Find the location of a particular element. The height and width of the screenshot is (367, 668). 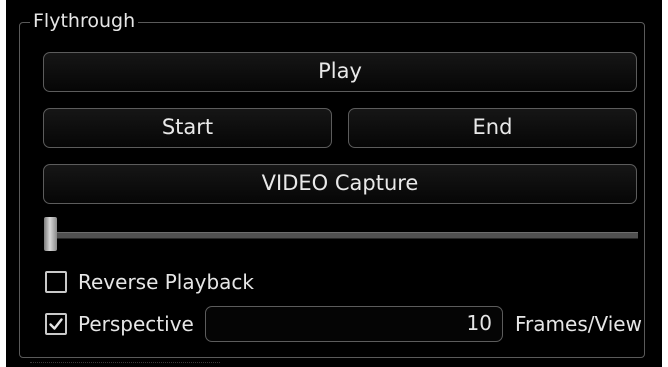

start-button: Start is located at coordinates (187, 128).